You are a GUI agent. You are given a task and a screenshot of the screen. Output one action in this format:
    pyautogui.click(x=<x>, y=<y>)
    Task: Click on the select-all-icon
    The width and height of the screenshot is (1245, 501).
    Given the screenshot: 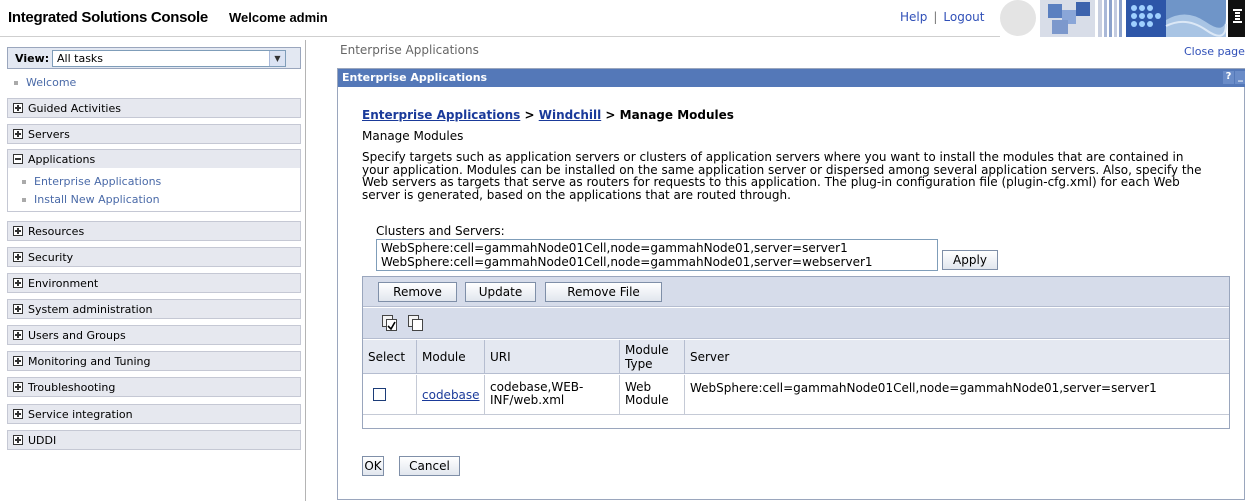 What is the action you would take?
    pyautogui.click(x=390, y=323)
    